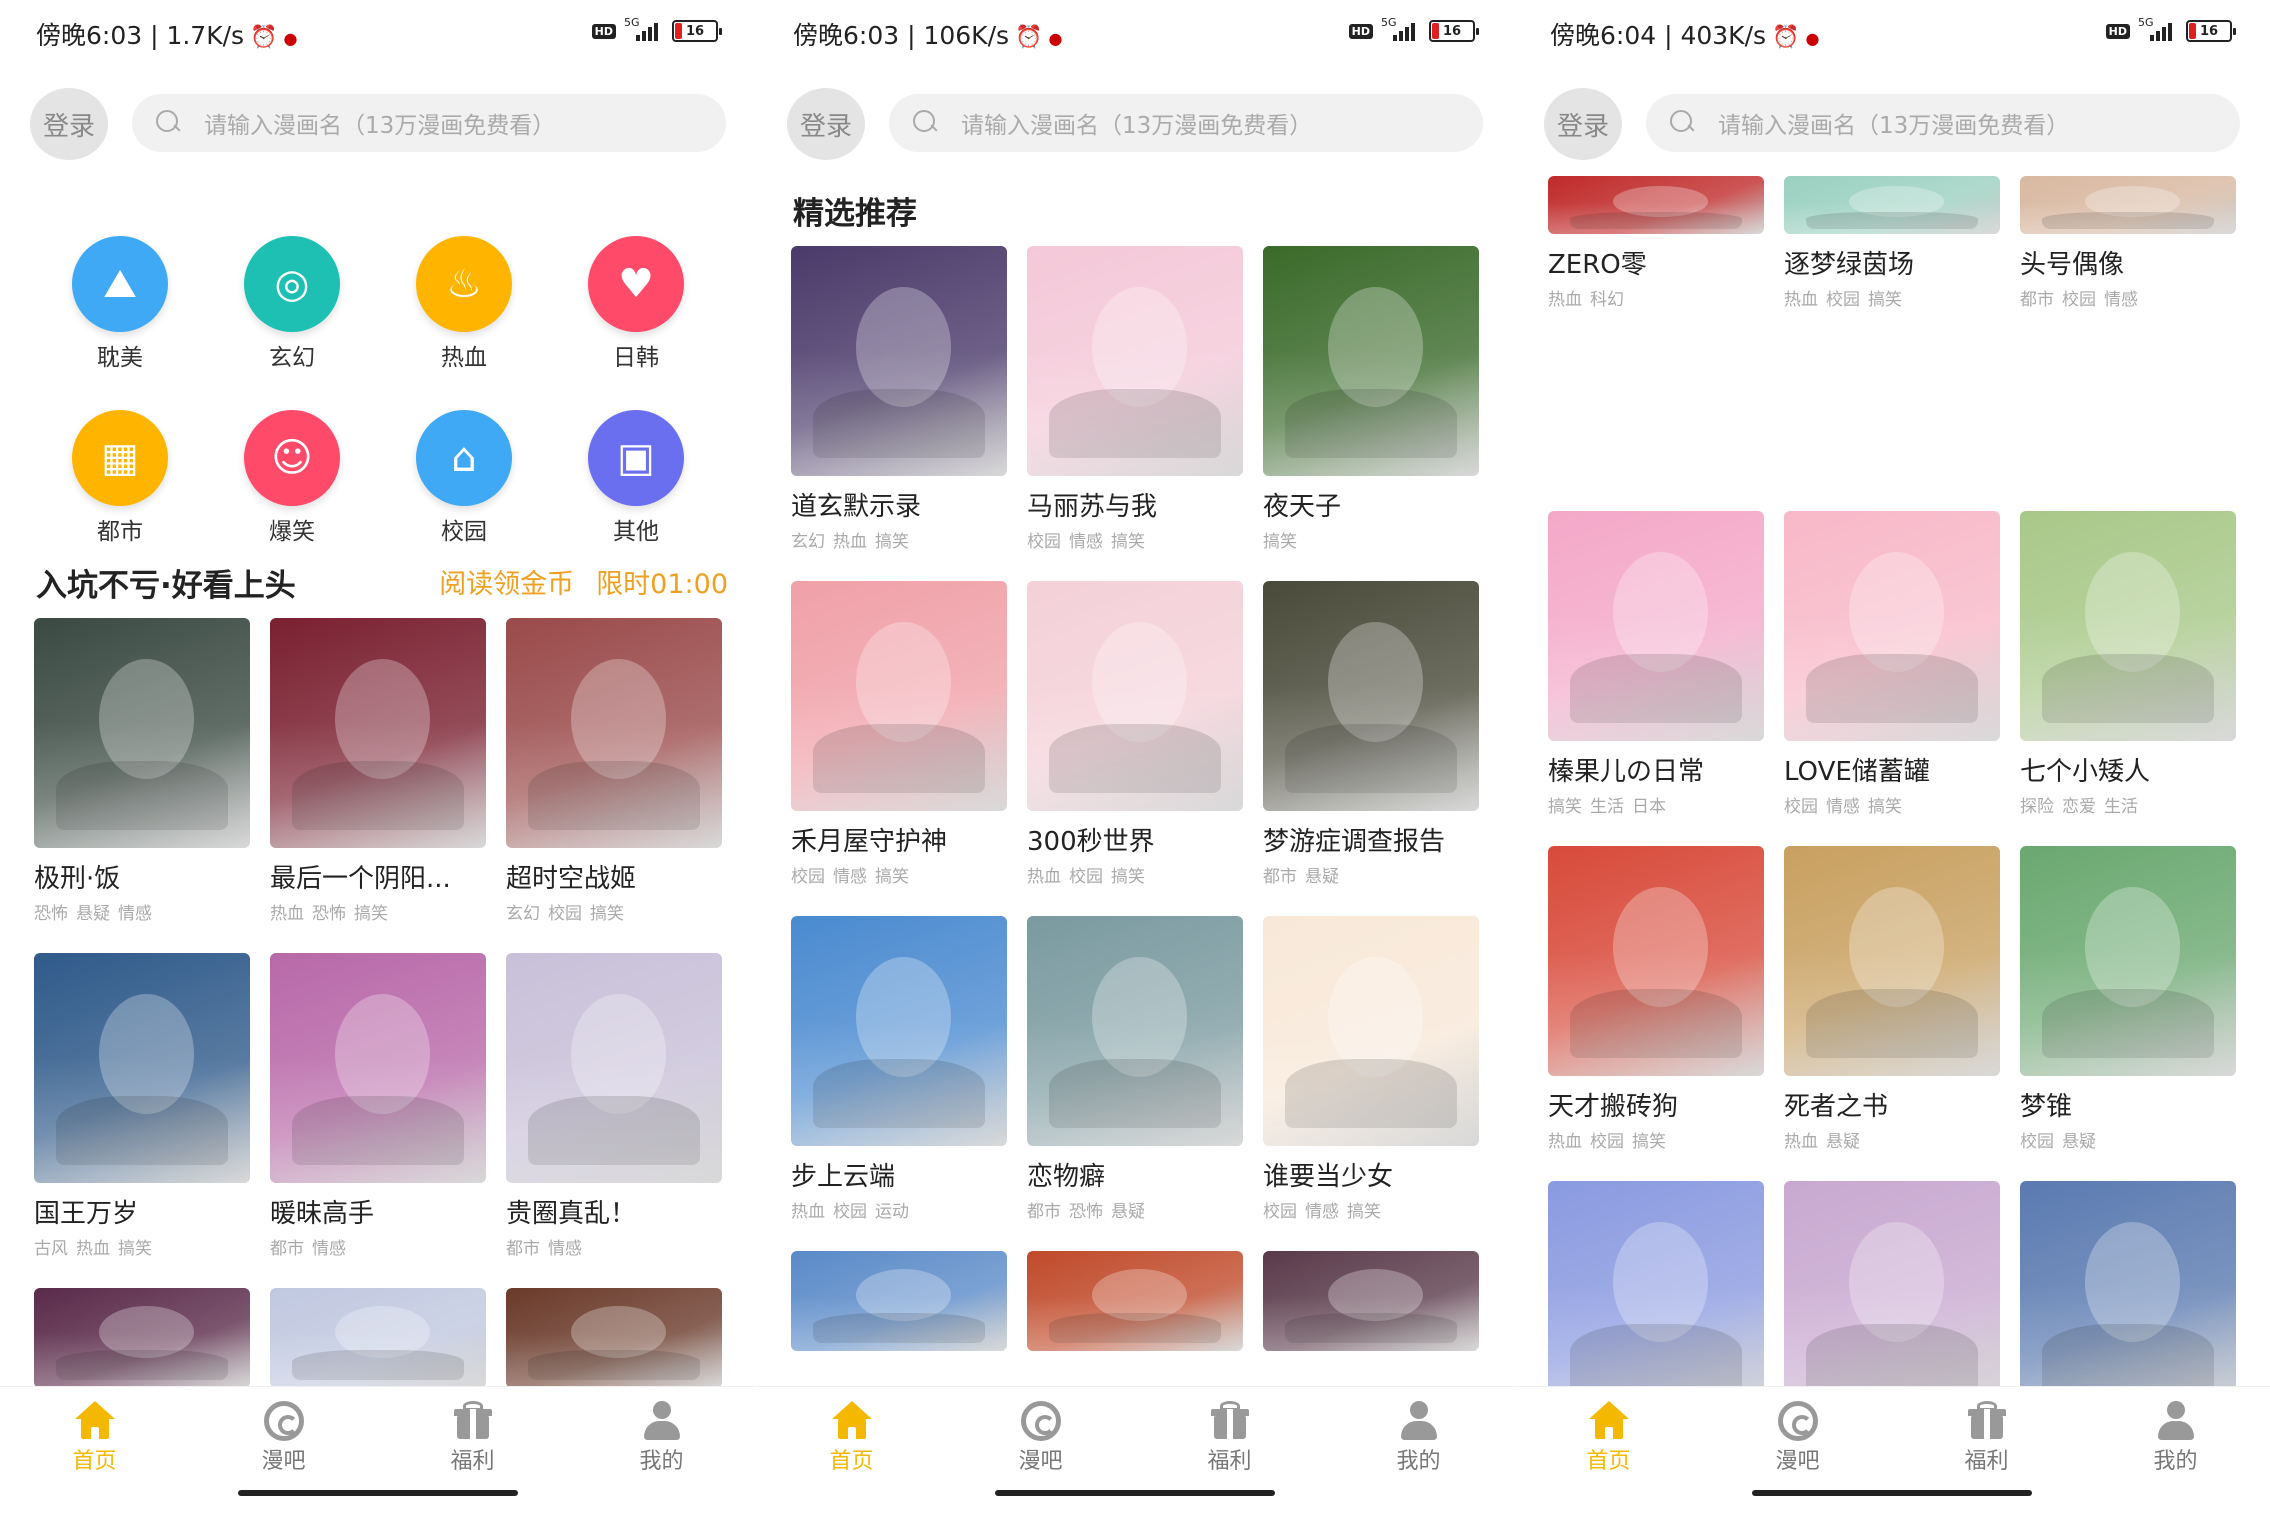 The height and width of the screenshot is (1513, 2270). I want to click on comic-card: 天才搬砖狗 热血 校园 搞笑, so click(1656, 1013).